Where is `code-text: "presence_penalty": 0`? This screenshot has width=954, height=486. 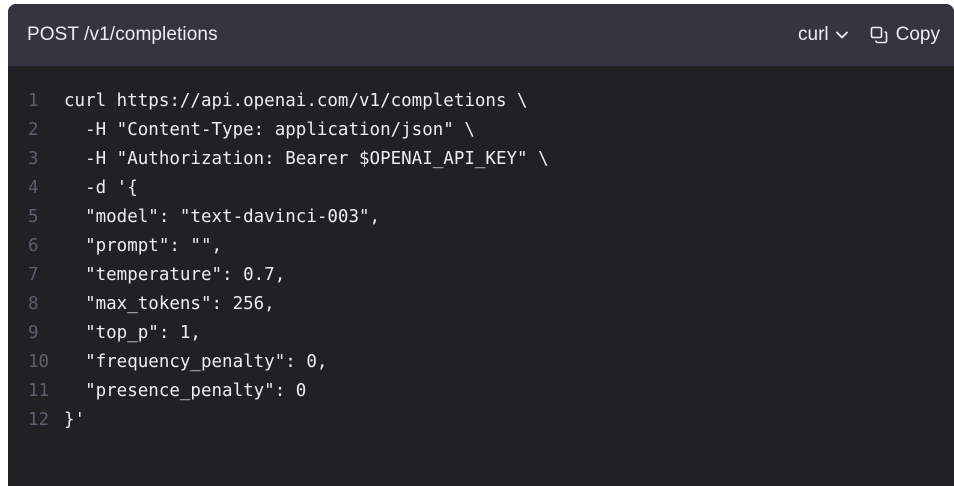
code-text: "presence_penalty": 0 is located at coordinates (185, 390).